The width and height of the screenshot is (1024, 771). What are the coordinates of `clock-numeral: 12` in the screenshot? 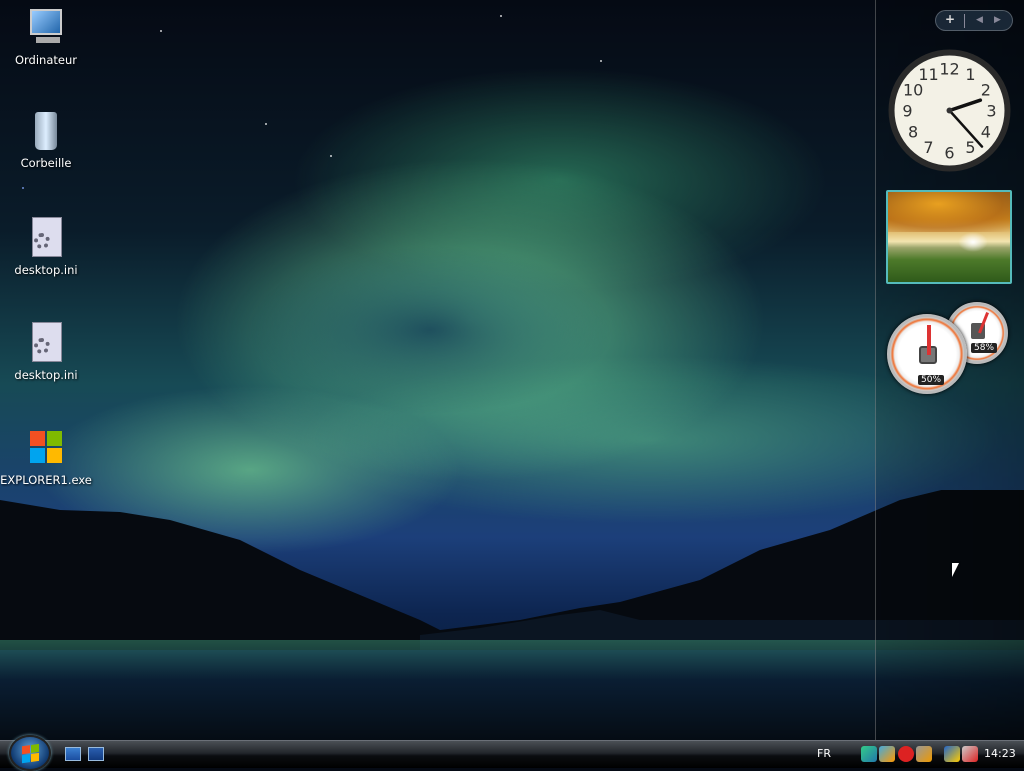 It's located at (949, 69).